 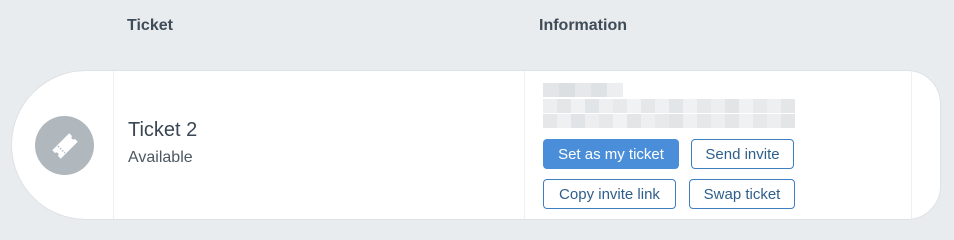 I want to click on swap-ticket-button: Swap ticket, so click(x=742, y=194).